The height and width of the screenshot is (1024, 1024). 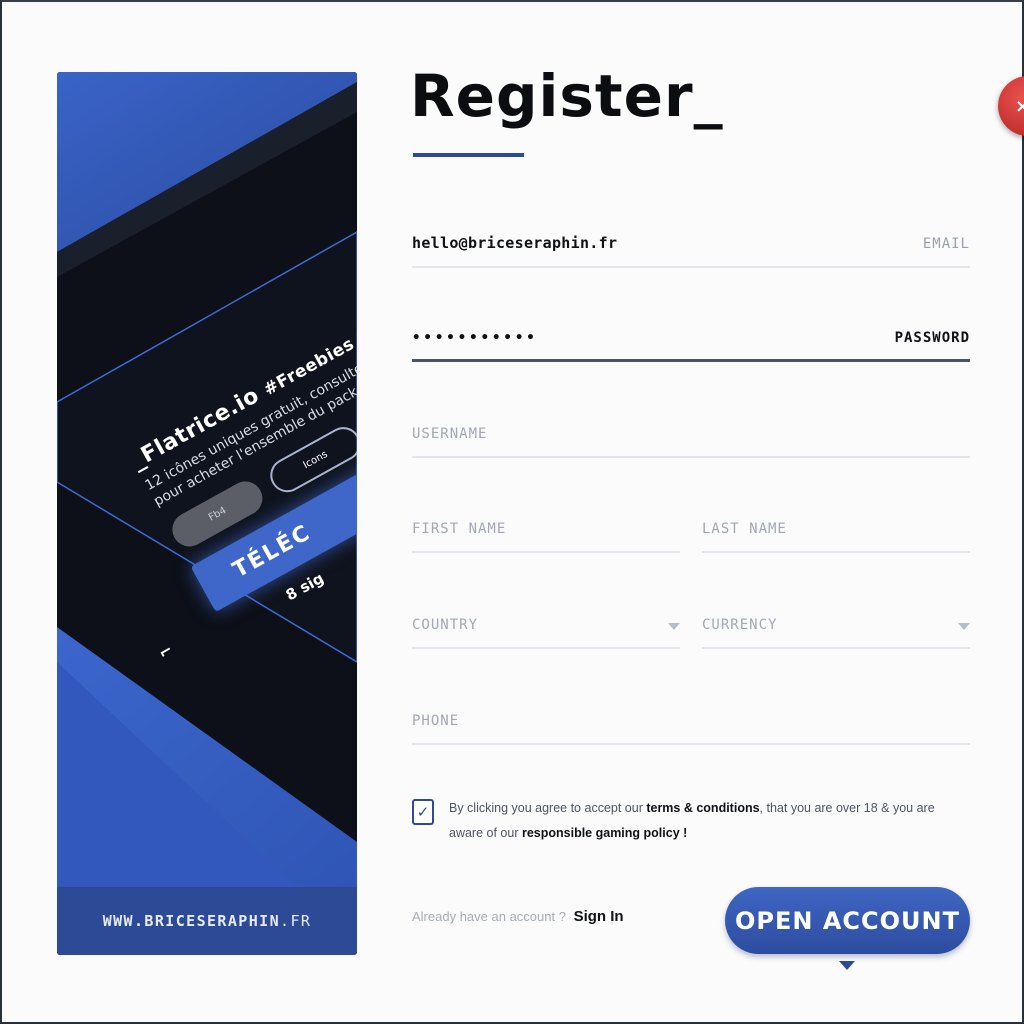 What do you see at coordinates (475, 338) in the screenshot?
I see `password-value: •••••••••••` at bounding box center [475, 338].